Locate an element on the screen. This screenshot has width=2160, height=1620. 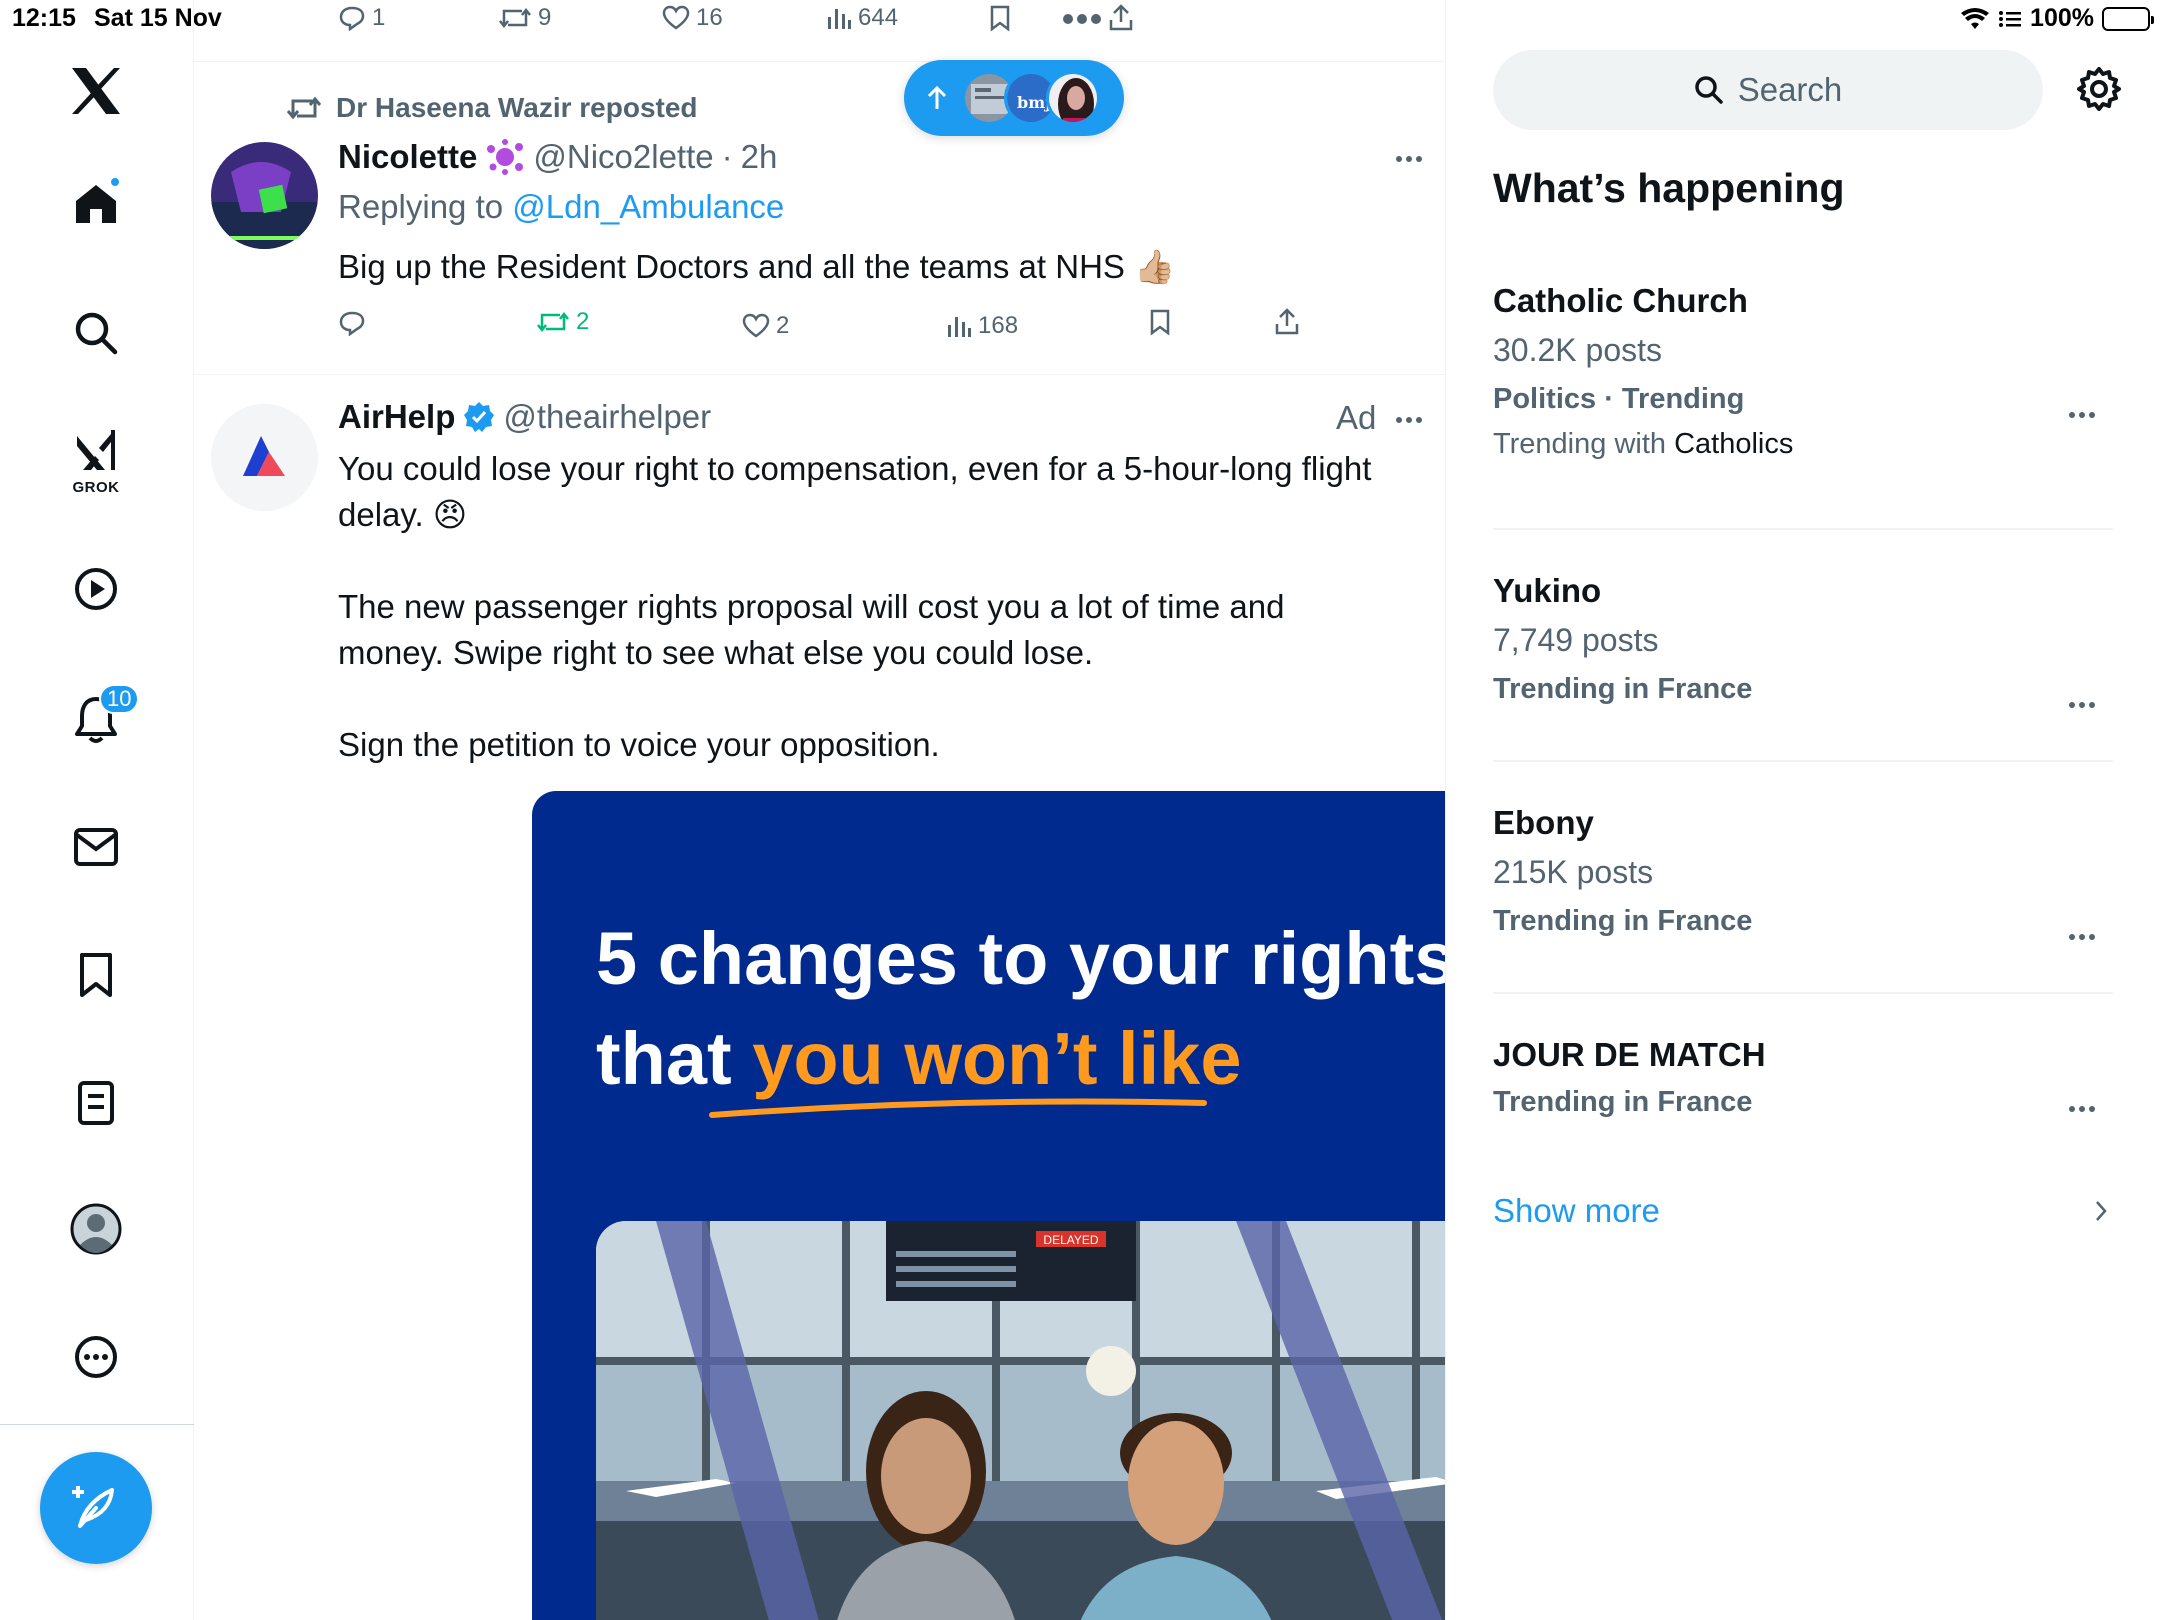
trend-with-label: Trending with is located at coordinates (1580, 444).